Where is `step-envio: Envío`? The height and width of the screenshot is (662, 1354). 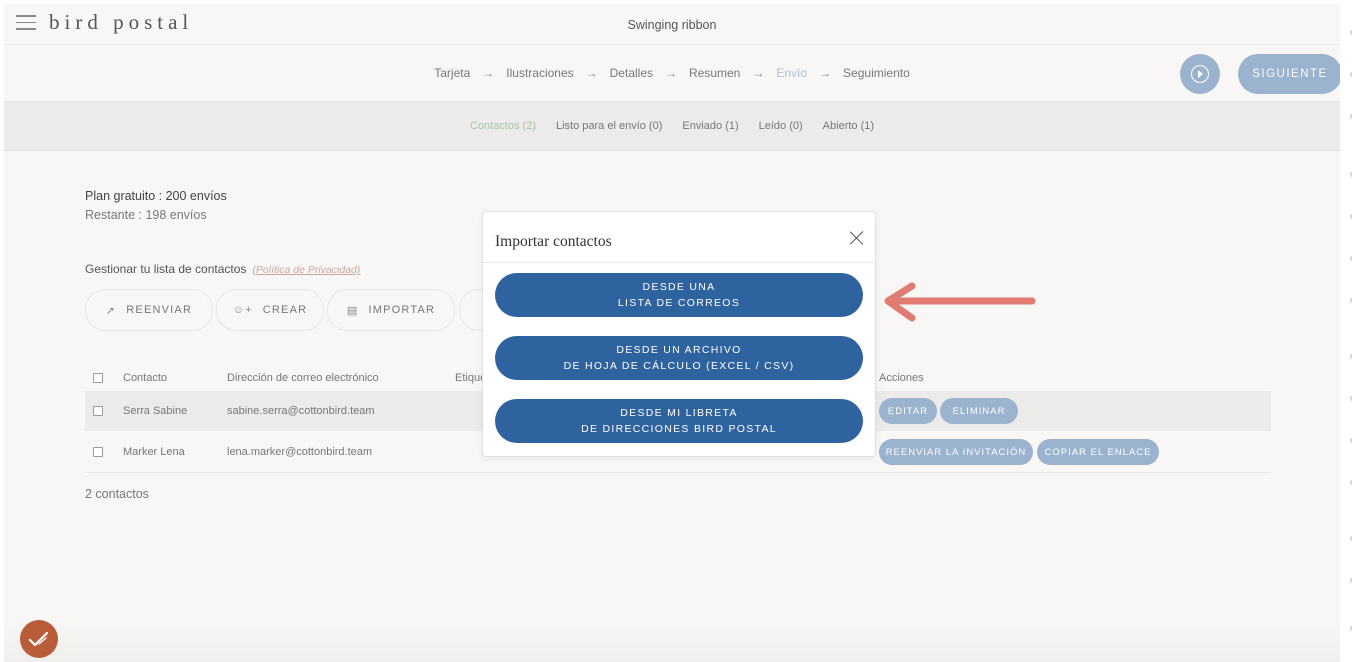
step-envio: Envío is located at coordinates (791, 73).